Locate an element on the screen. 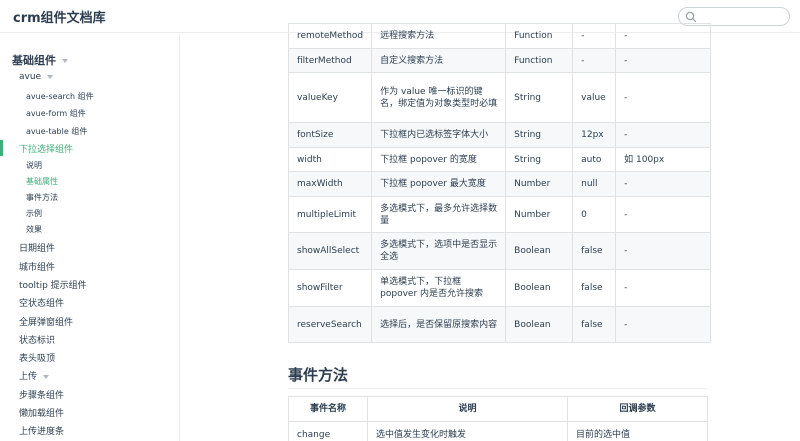 The height and width of the screenshot is (441, 800). events-table: 事件名称 说明 回调参数 change 选中值发生变化时触发 目前的选中值 is located at coordinates (498, 418).